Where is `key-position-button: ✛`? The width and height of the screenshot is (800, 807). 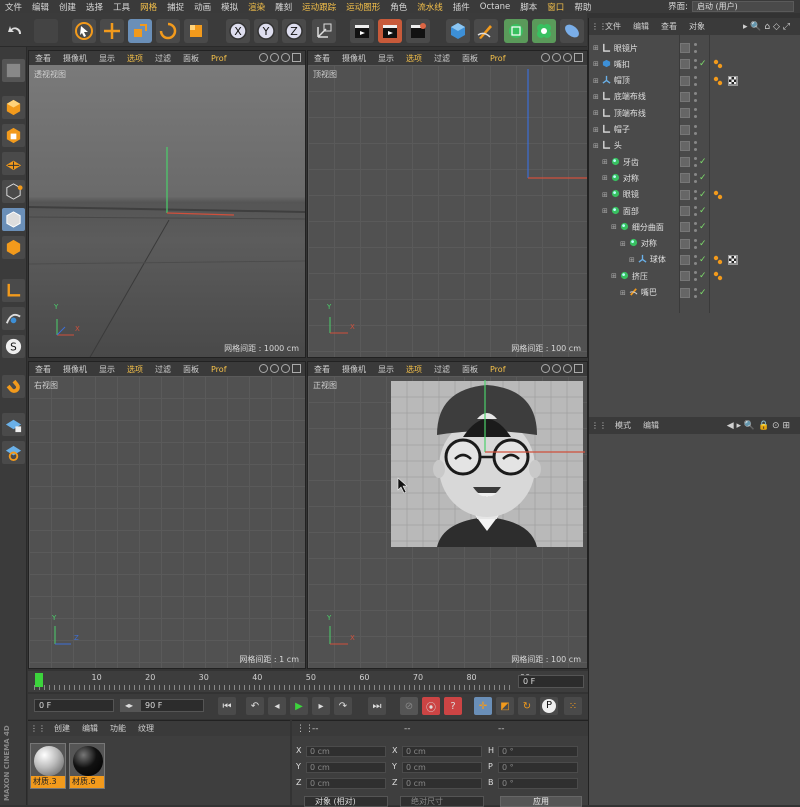 key-position-button: ✛ is located at coordinates (483, 706).